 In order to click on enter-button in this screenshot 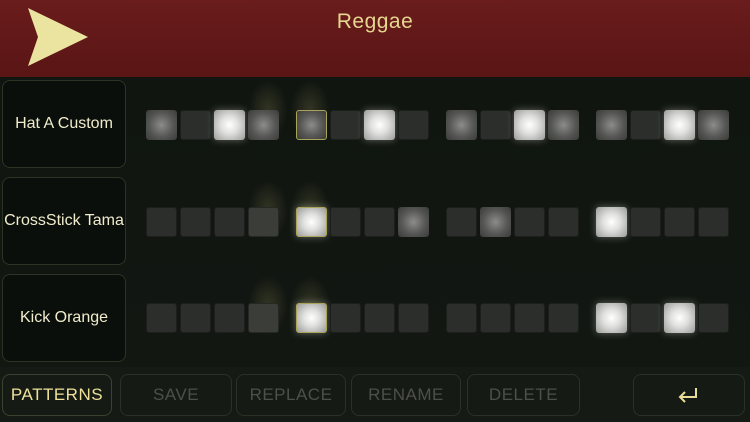, I will do `click(689, 395)`.